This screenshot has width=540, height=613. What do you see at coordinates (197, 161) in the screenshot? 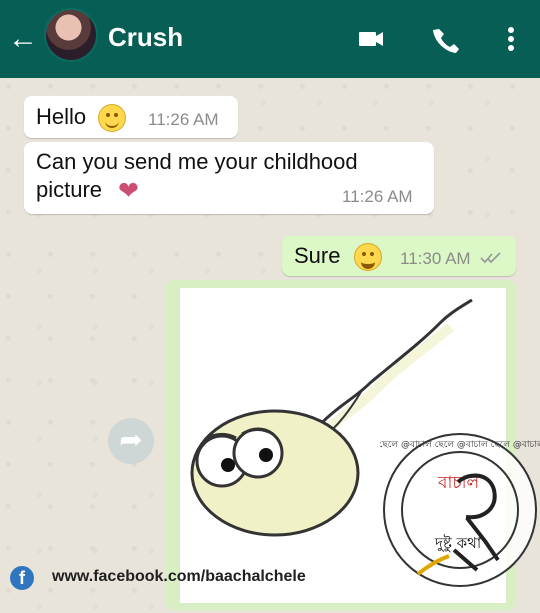
I see `message-text-line-1: Can you send me your childhood` at bounding box center [197, 161].